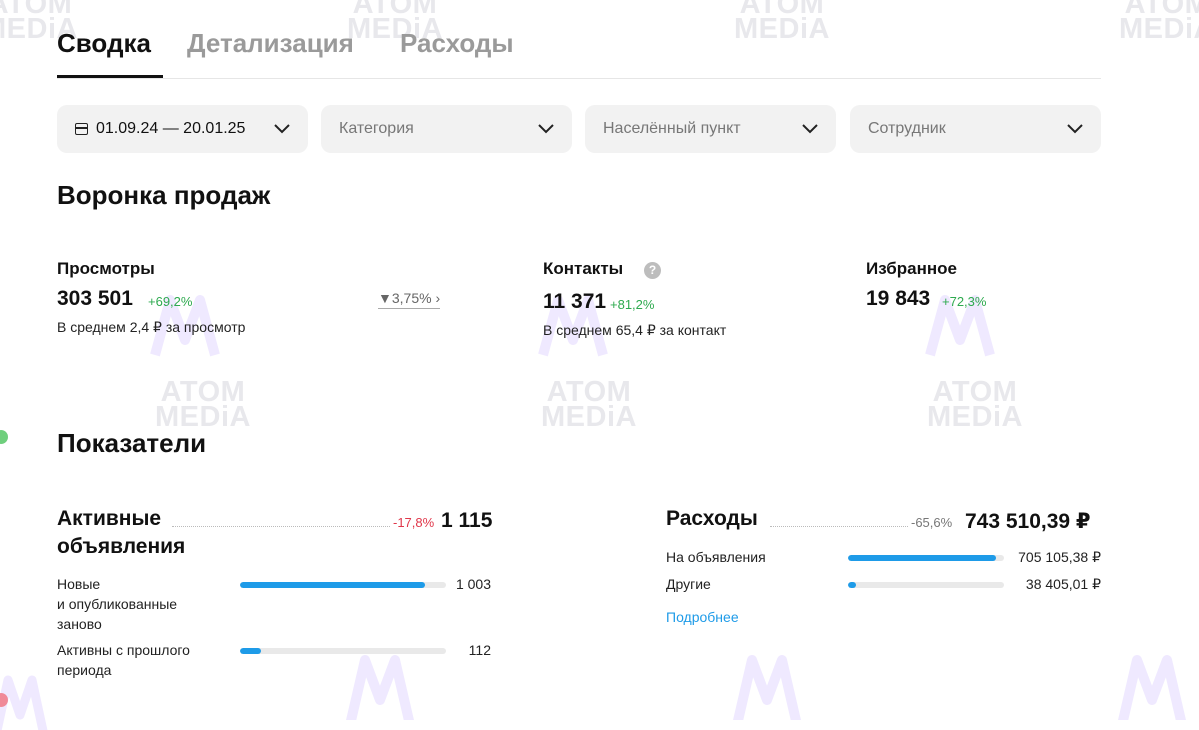 The width and height of the screenshot is (1199, 730). I want to click on contacts-title: Контакты, so click(583, 268).